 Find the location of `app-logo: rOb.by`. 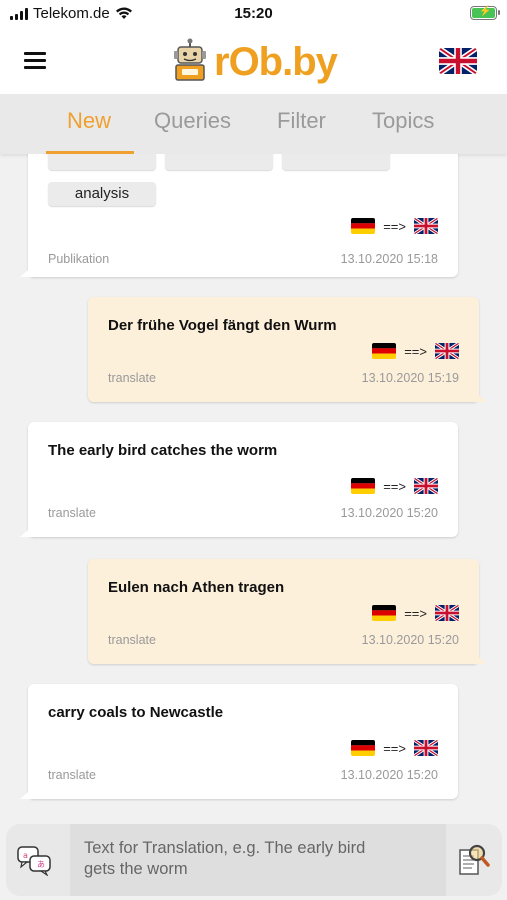

app-logo: rOb.by is located at coordinates (254, 61).